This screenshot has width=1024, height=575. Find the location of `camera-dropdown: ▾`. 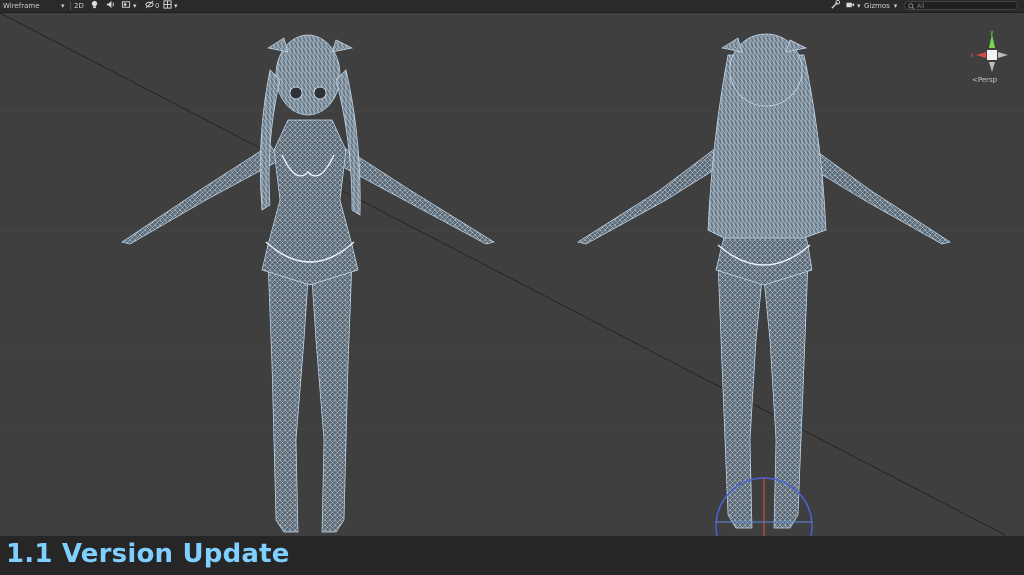

camera-dropdown: ▾ is located at coordinates (853, 6).